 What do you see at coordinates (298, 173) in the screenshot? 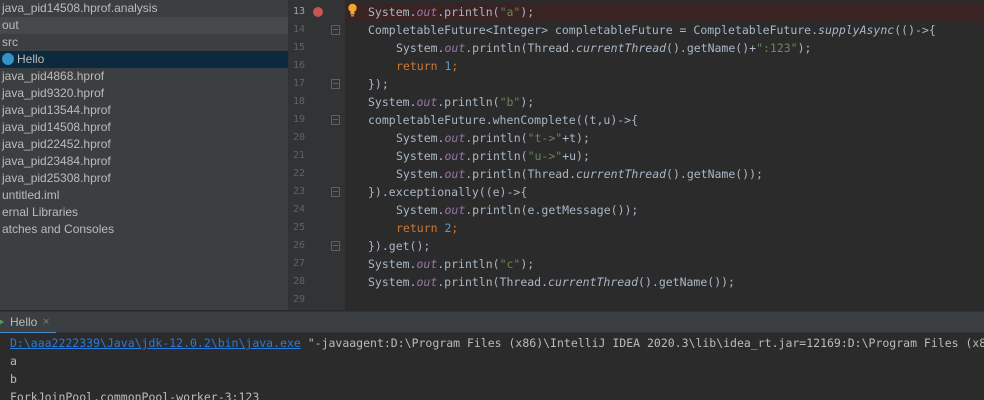
I see `line-number: 22` at bounding box center [298, 173].